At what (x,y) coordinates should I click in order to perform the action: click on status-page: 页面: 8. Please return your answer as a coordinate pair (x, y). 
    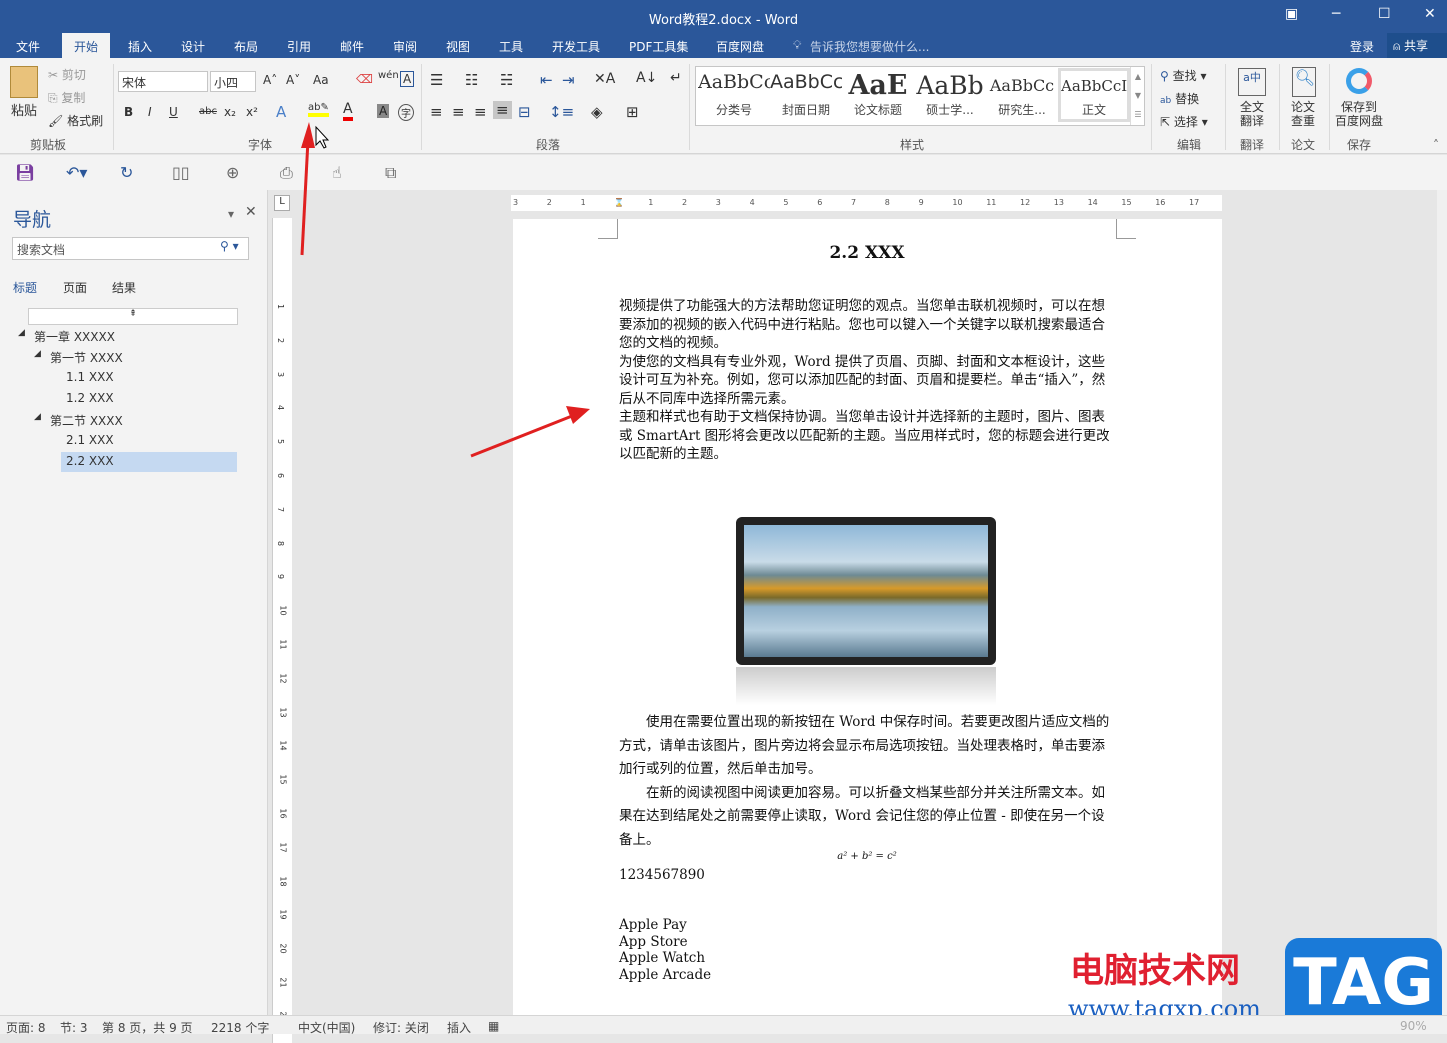
    Looking at the image, I should click on (26, 1027).